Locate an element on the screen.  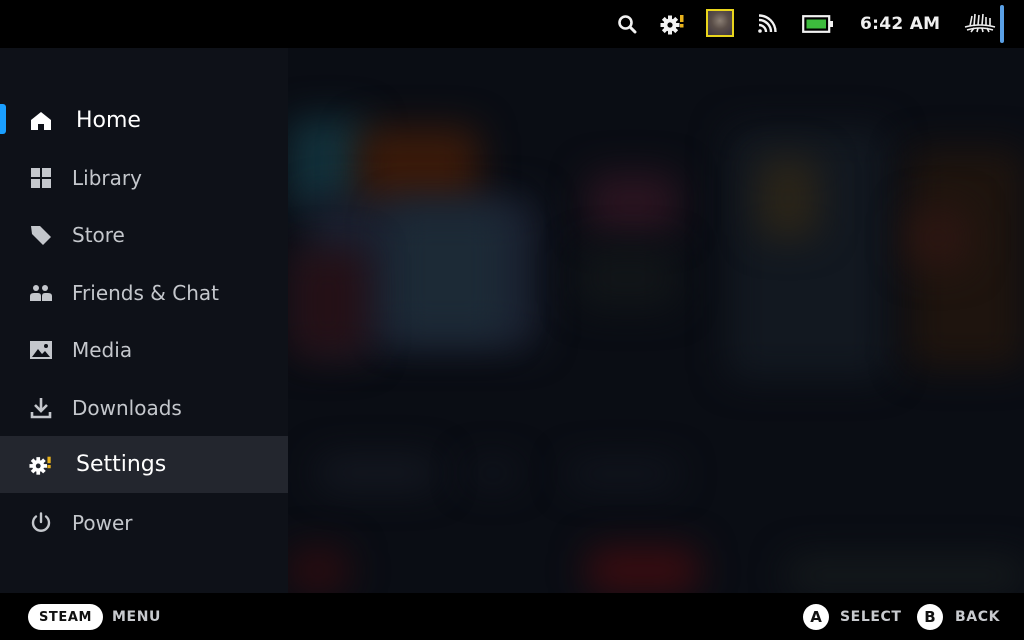
focus-indicator is located at coordinates (1002, 24).